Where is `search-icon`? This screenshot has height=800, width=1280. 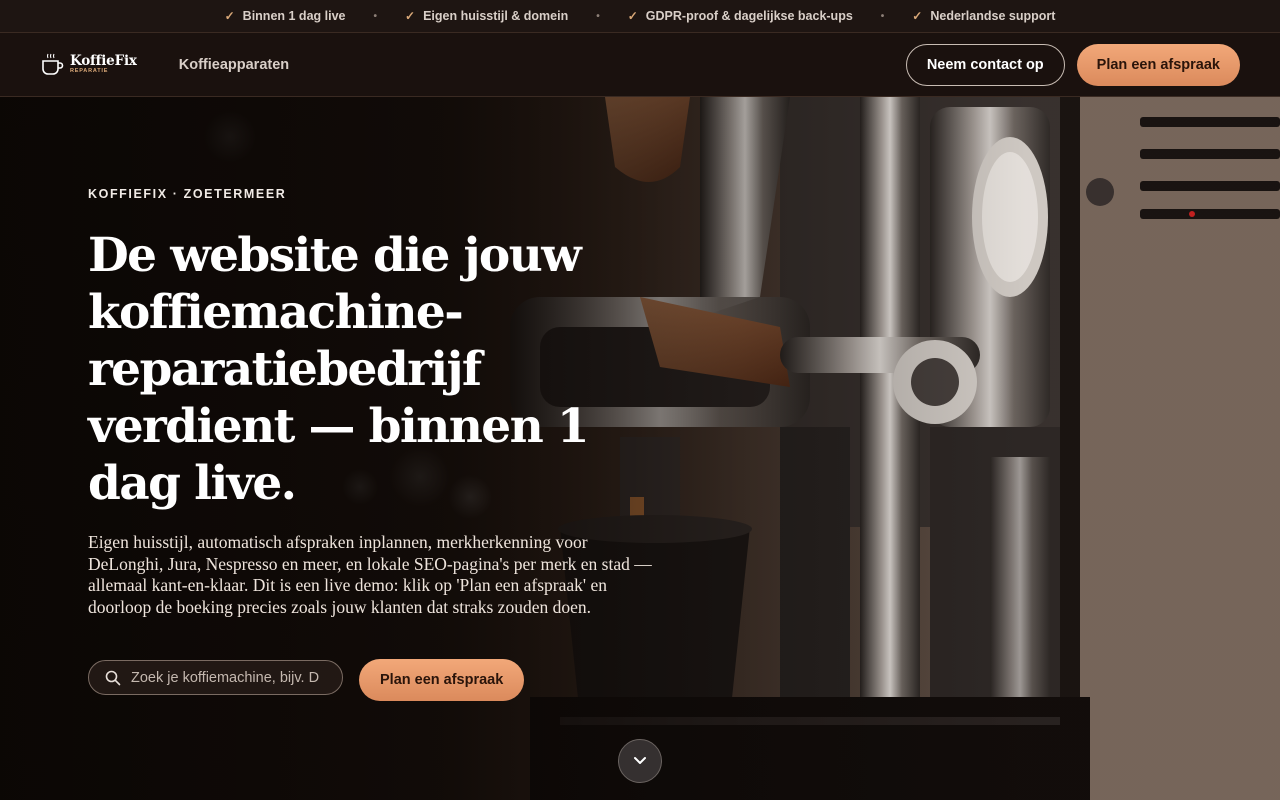
search-icon is located at coordinates (113, 677).